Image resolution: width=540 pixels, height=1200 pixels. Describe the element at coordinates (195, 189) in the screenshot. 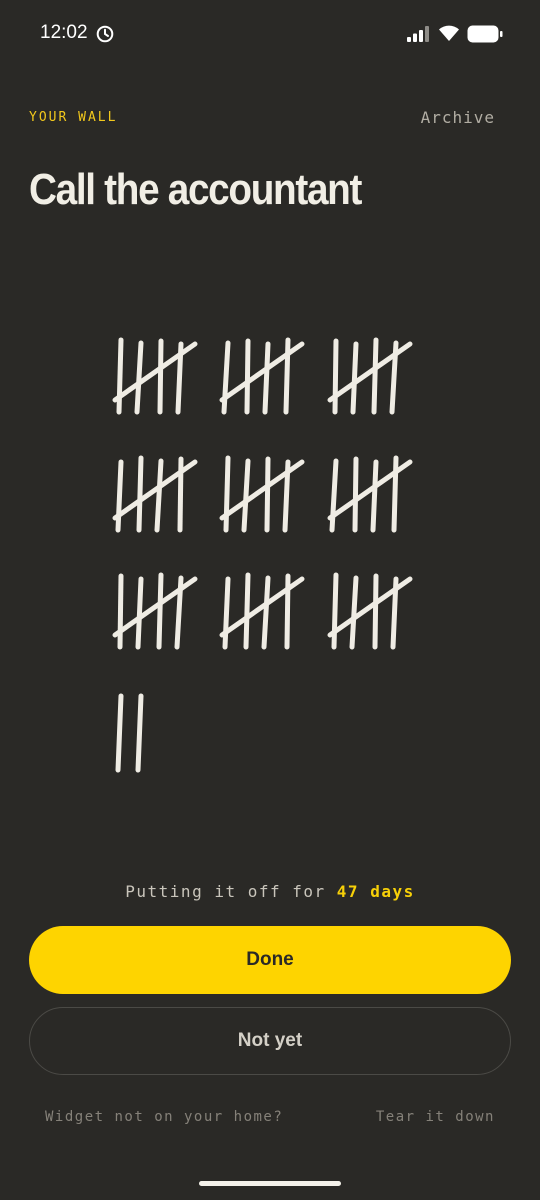

I see `task-title: Call the accountant` at that location.